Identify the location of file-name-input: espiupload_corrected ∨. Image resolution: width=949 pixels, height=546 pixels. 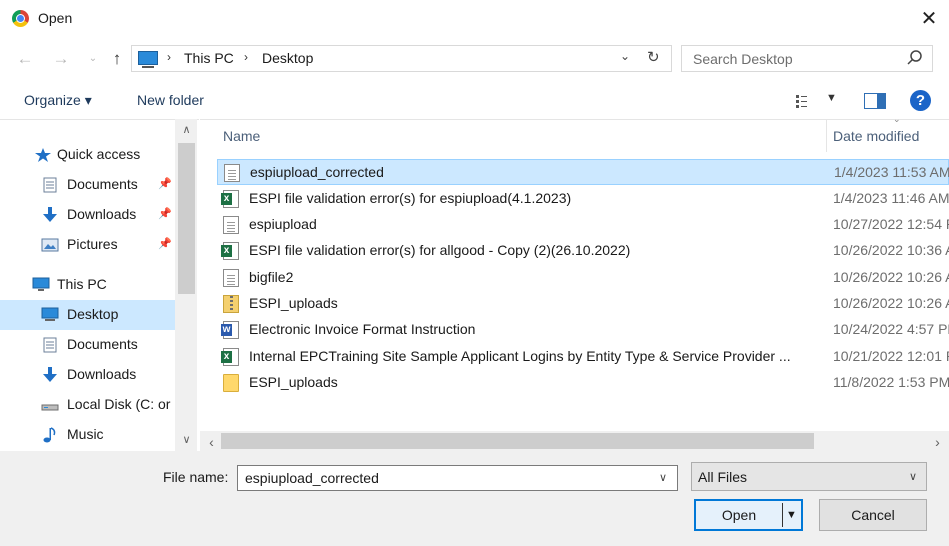
(457, 478).